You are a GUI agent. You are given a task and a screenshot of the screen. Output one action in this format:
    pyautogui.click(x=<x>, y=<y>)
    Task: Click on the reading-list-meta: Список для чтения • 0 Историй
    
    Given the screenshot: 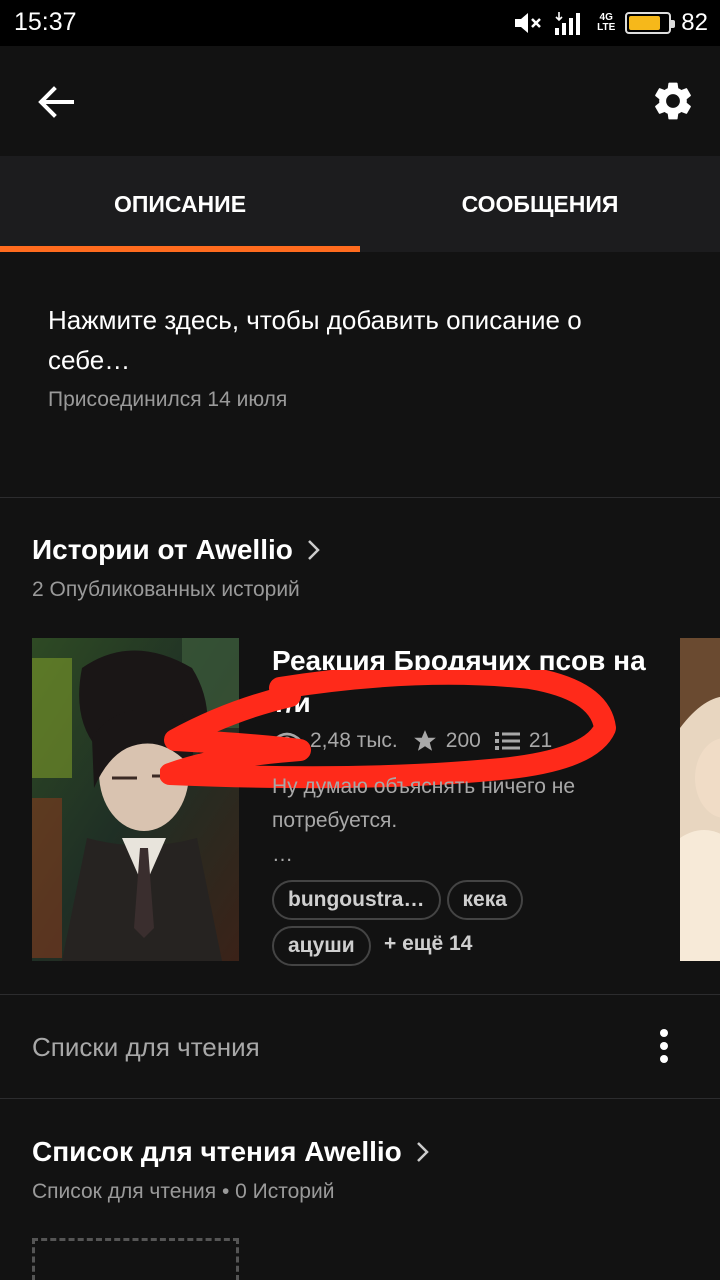 What is the action you would take?
    pyautogui.click(x=183, y=1191)
    